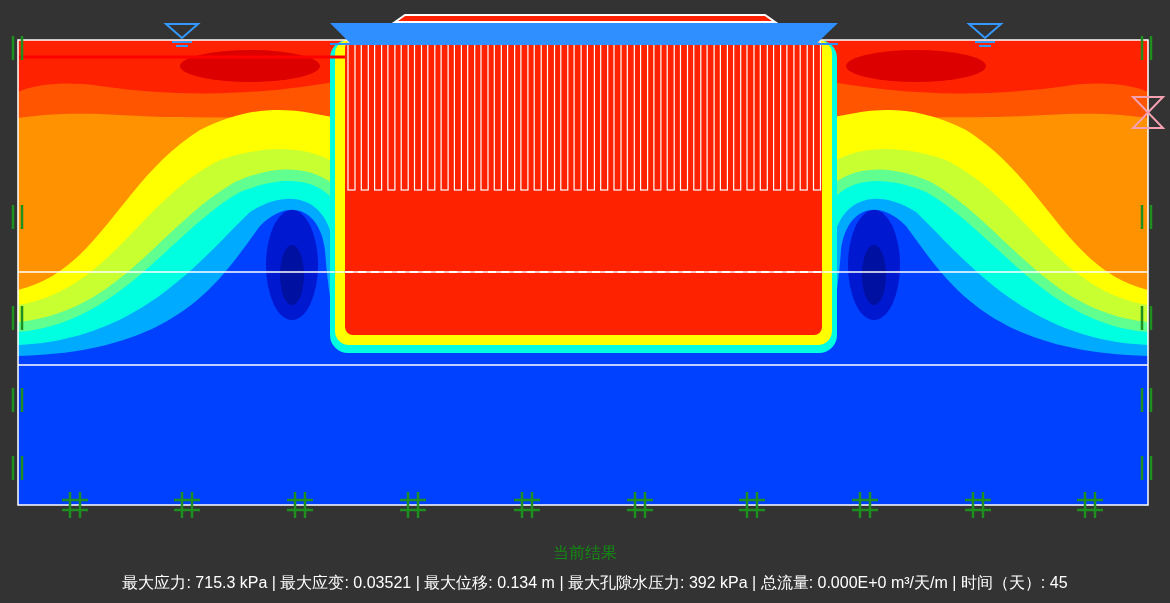 Image resolution: width=1170 pixels, height=603 pixels. What do you see at coordinates (1148, 112) in the screenshot?
I see `hourglass-icon` at bounding box center [1148, 112].